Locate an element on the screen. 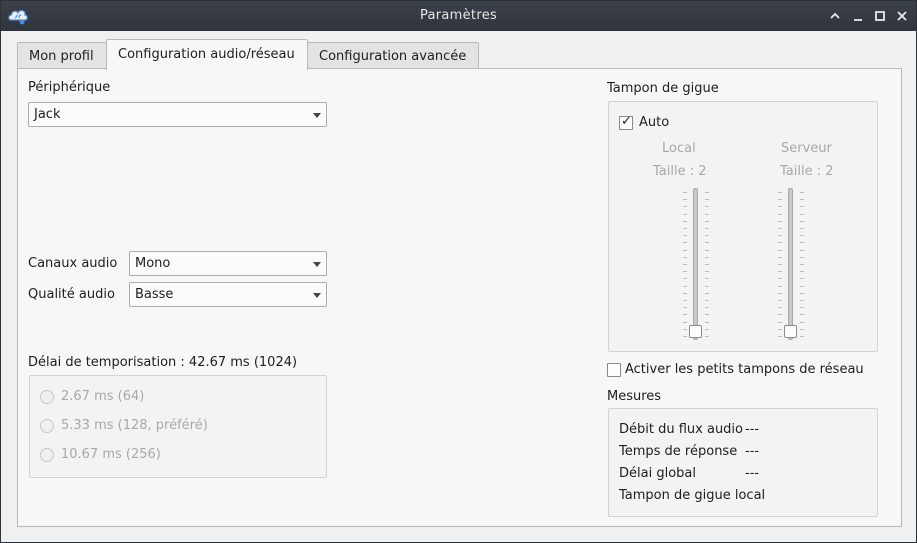 This screenshot has height=543, width=917. auto-label: Auto is located at coordinates (654, 122).